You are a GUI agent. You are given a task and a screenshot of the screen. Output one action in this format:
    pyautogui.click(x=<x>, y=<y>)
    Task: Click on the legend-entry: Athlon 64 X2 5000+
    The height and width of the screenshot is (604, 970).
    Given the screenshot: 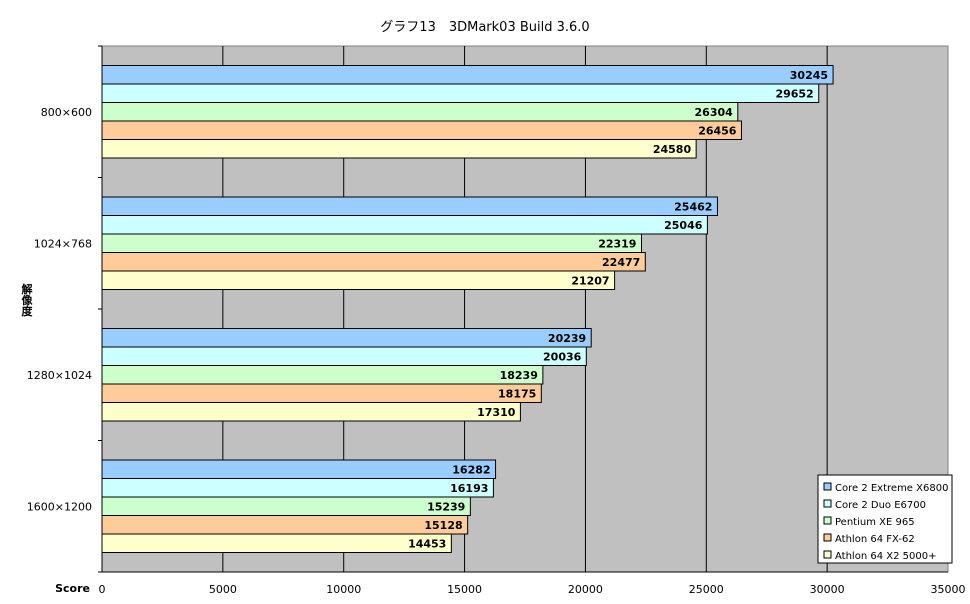 What is the action you would take?
    pyautogui.click(x=885, y=556)
    